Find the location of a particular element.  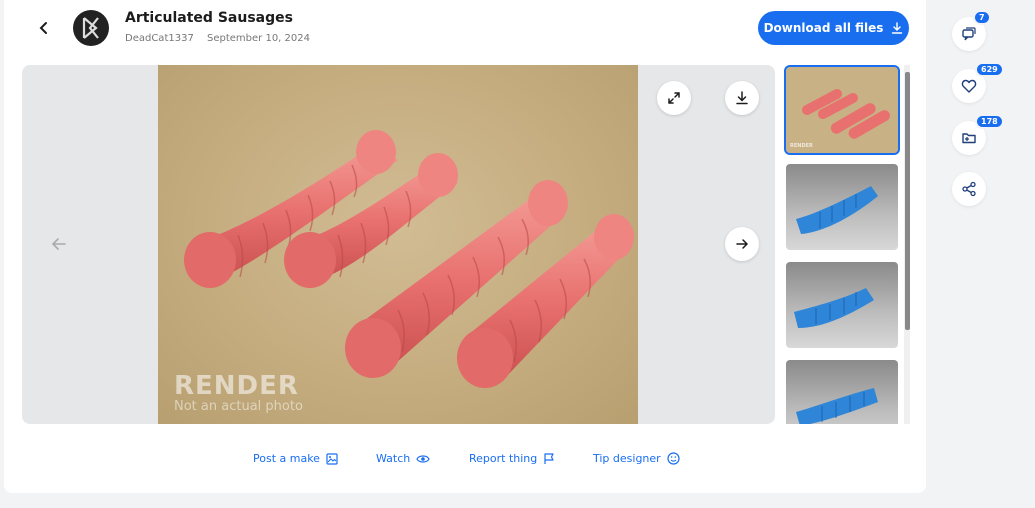

post-make-button: Post a make is located at coordinates (295, 458).